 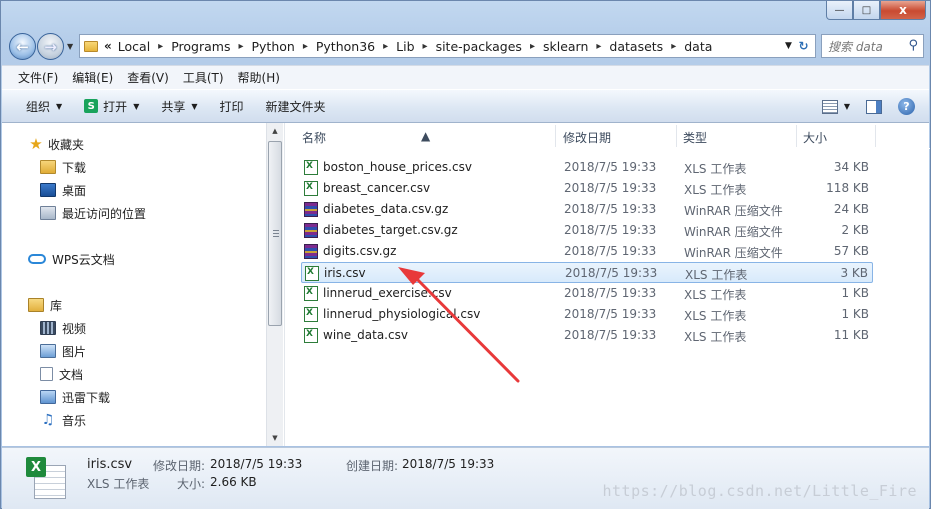 I want to click on organize-button: 组织 ▼, so click(x=44, y=106).